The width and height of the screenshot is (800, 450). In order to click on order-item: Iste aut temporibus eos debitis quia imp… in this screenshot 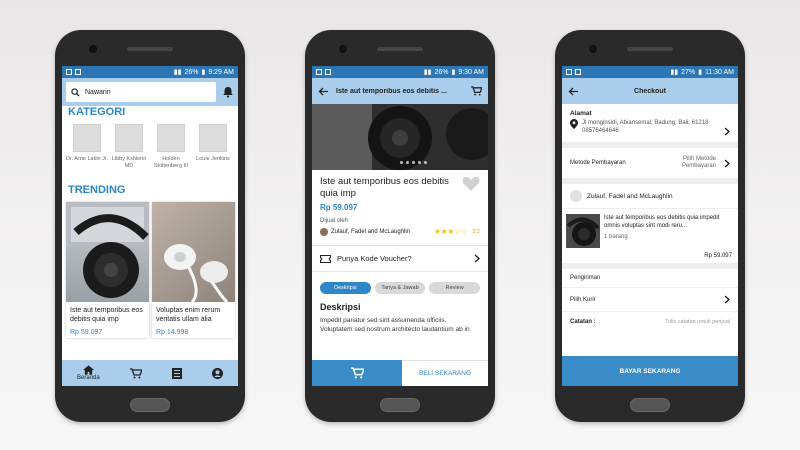, I will do `click(650, 231)`.